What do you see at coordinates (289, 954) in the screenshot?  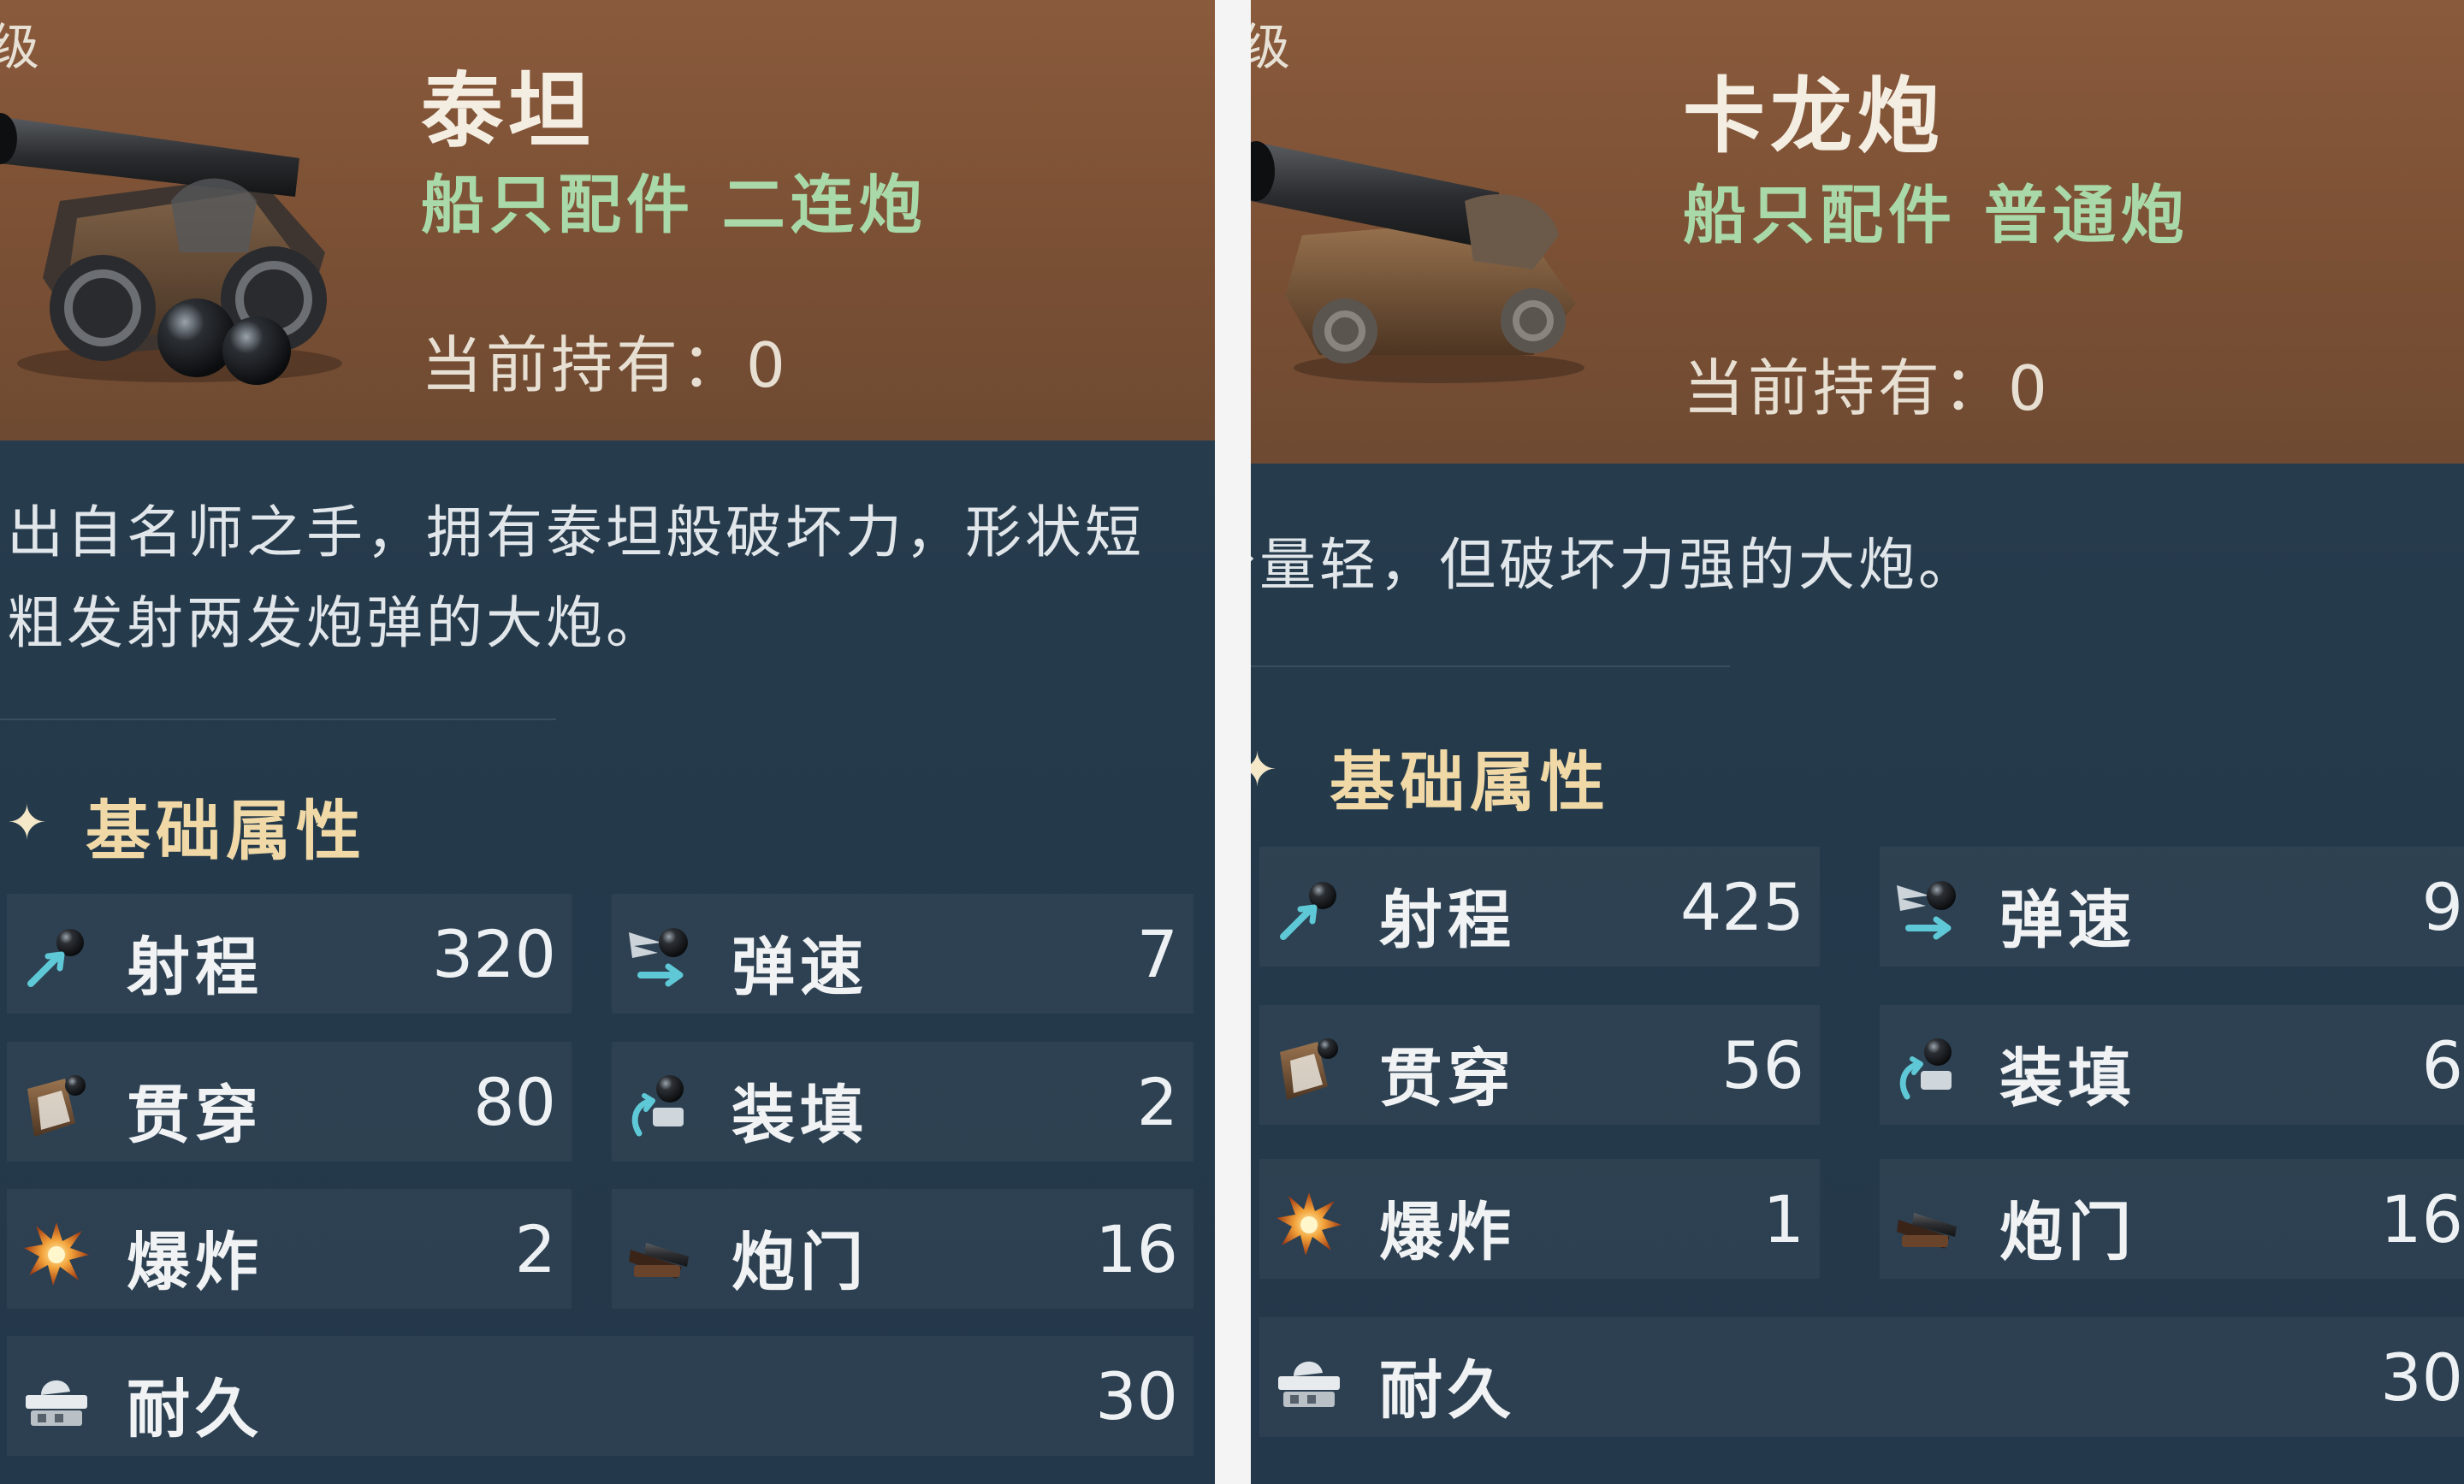 I see `stat-range: 射程 320` at bounding box center [289, 954].